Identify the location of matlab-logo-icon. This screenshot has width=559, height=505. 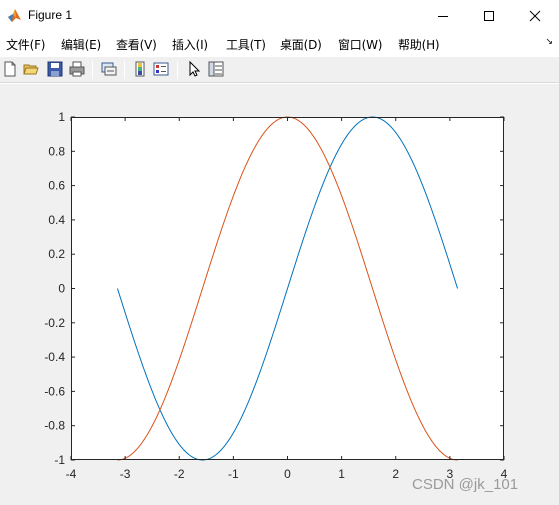
(14, 15).